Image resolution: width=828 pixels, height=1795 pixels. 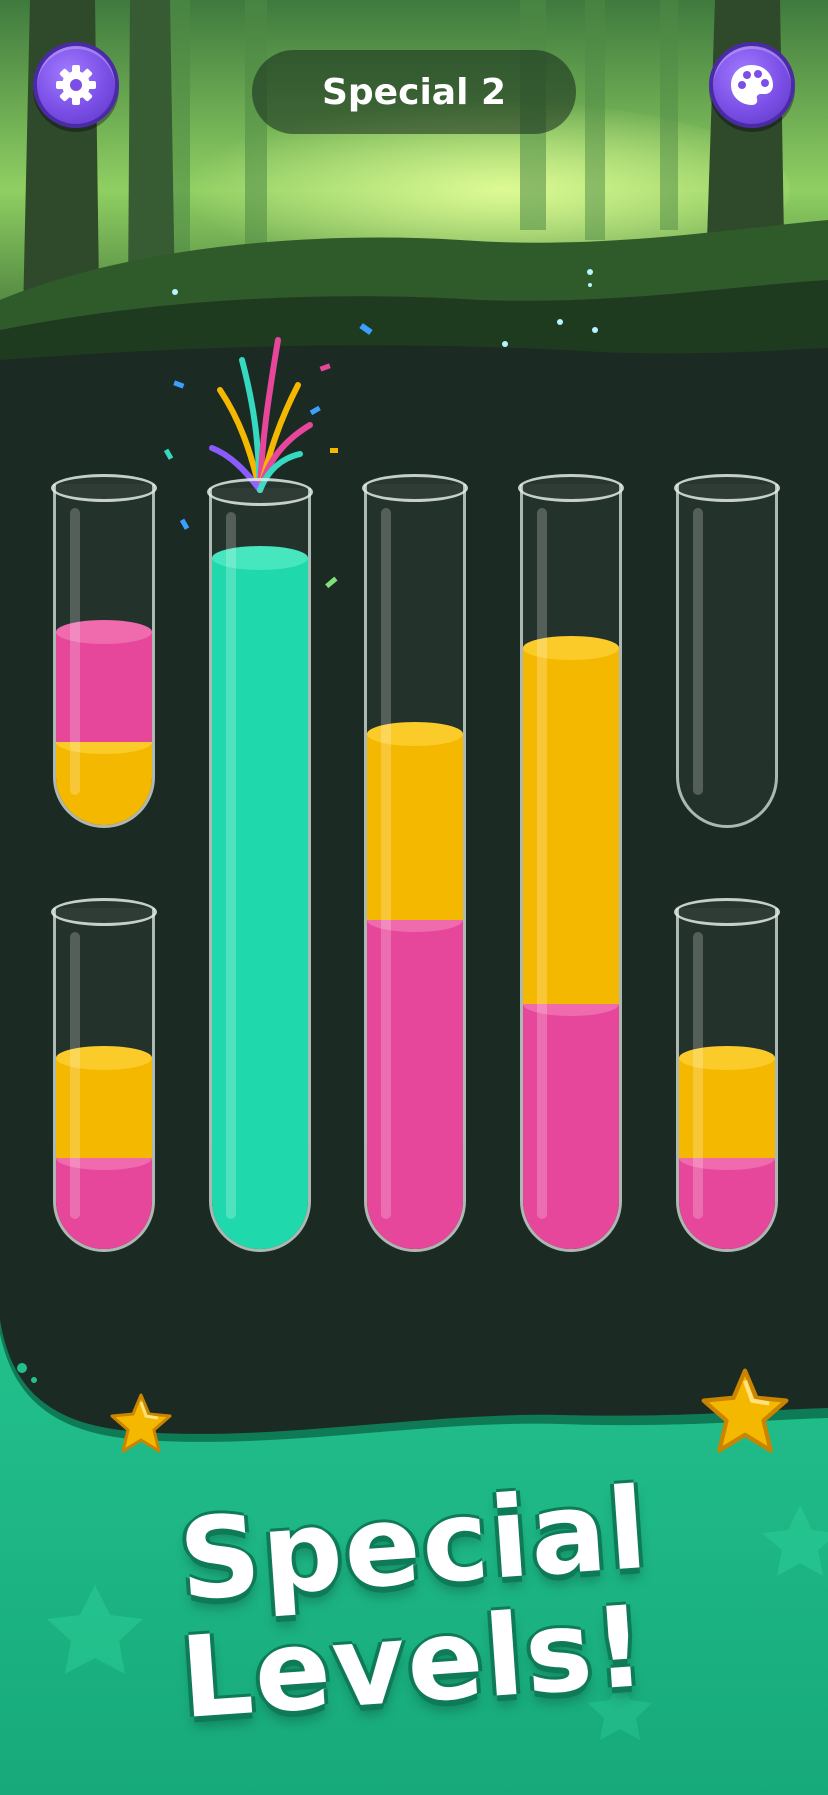 I want to click on gear-icon, so click(x=76, y=85).